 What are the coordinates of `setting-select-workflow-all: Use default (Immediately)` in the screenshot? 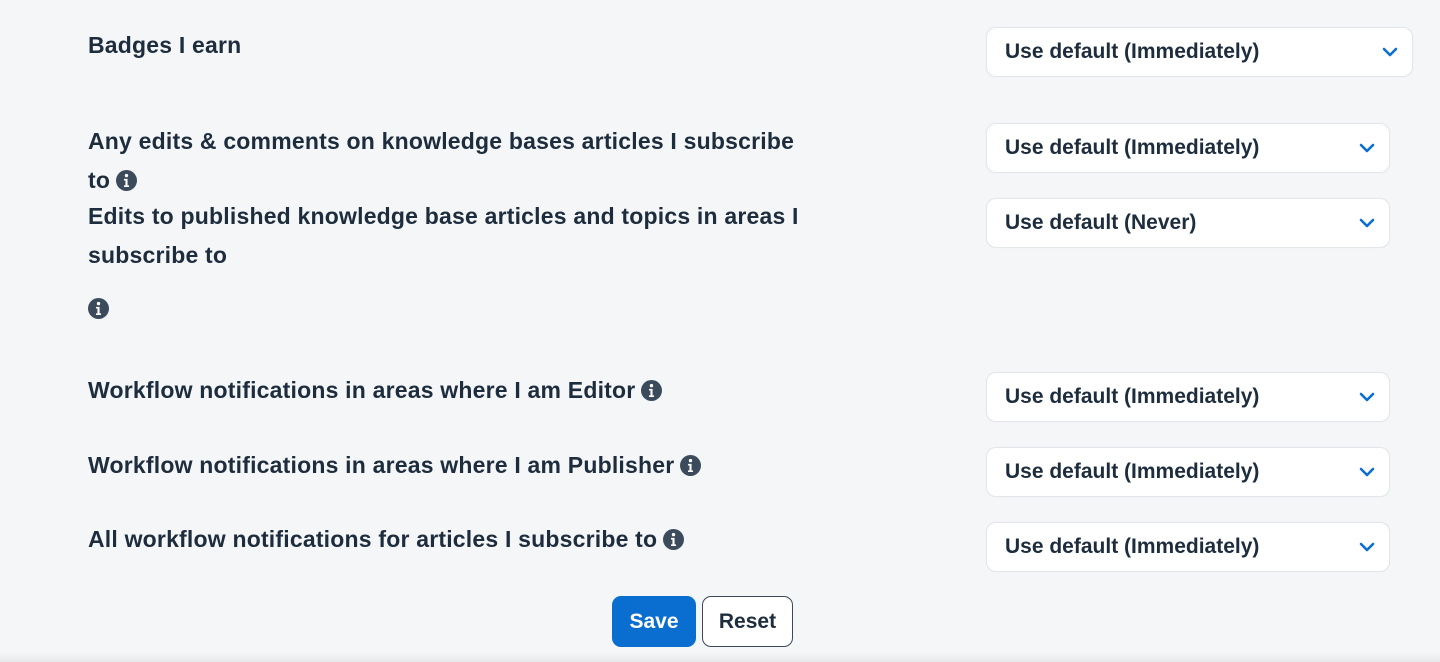 It's located at (1188, 547).